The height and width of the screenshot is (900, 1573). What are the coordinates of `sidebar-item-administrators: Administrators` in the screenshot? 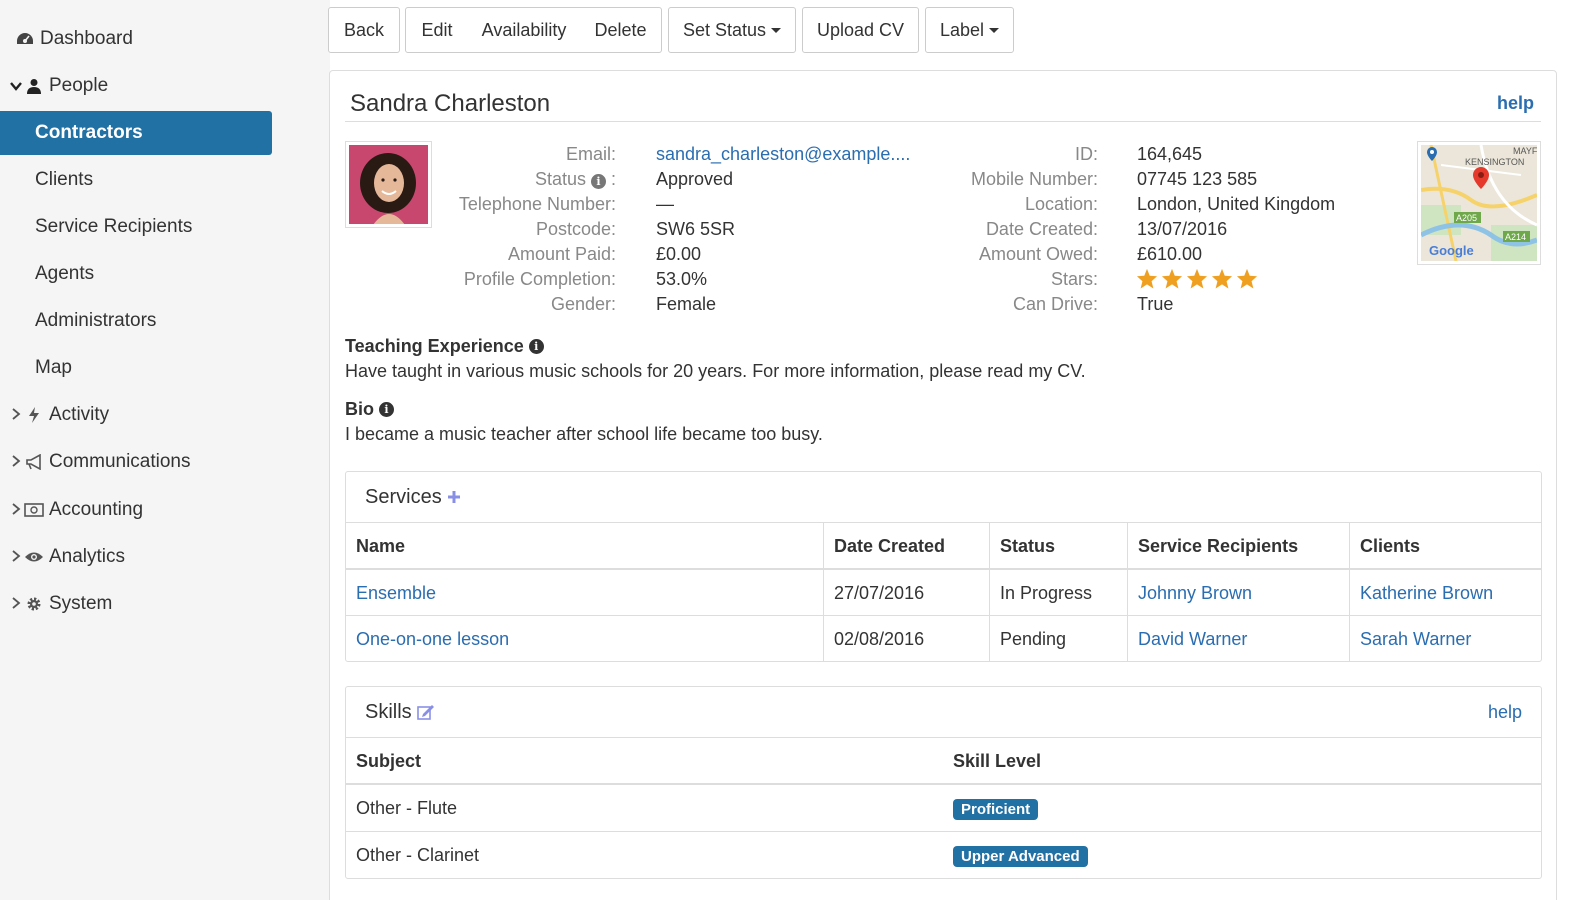 It's located at (136, 321).